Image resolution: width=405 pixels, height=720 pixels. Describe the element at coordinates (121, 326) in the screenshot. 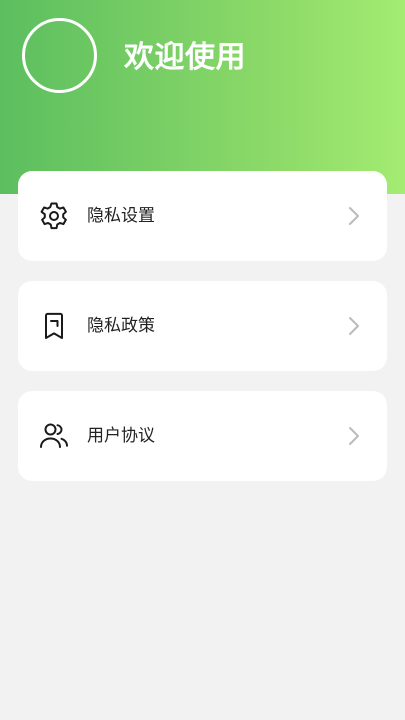

I see `menu-item-label: 隐私政策` at that location.